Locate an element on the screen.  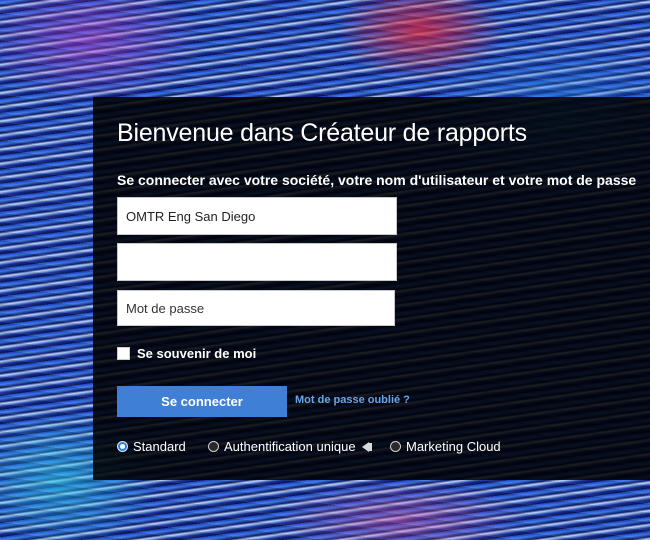
radio-marketing-cloud is located at coordinates (395, 446).